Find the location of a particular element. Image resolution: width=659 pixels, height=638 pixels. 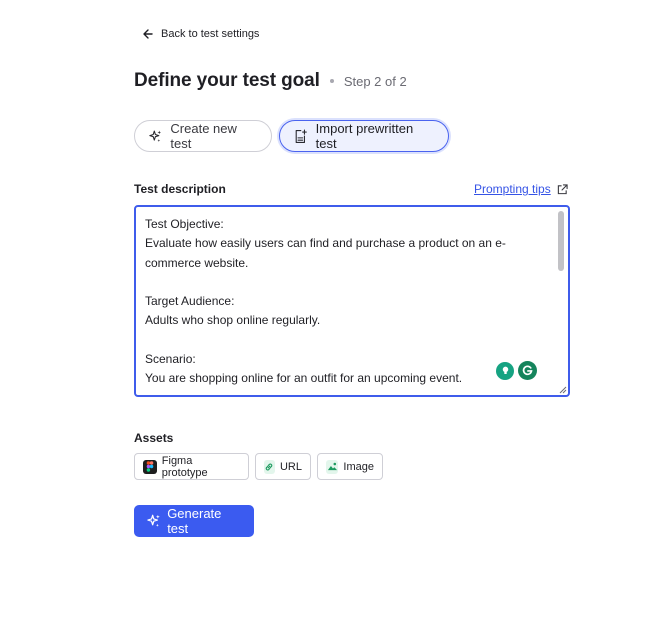

document-import-icon is located at coordinates (301, 136).